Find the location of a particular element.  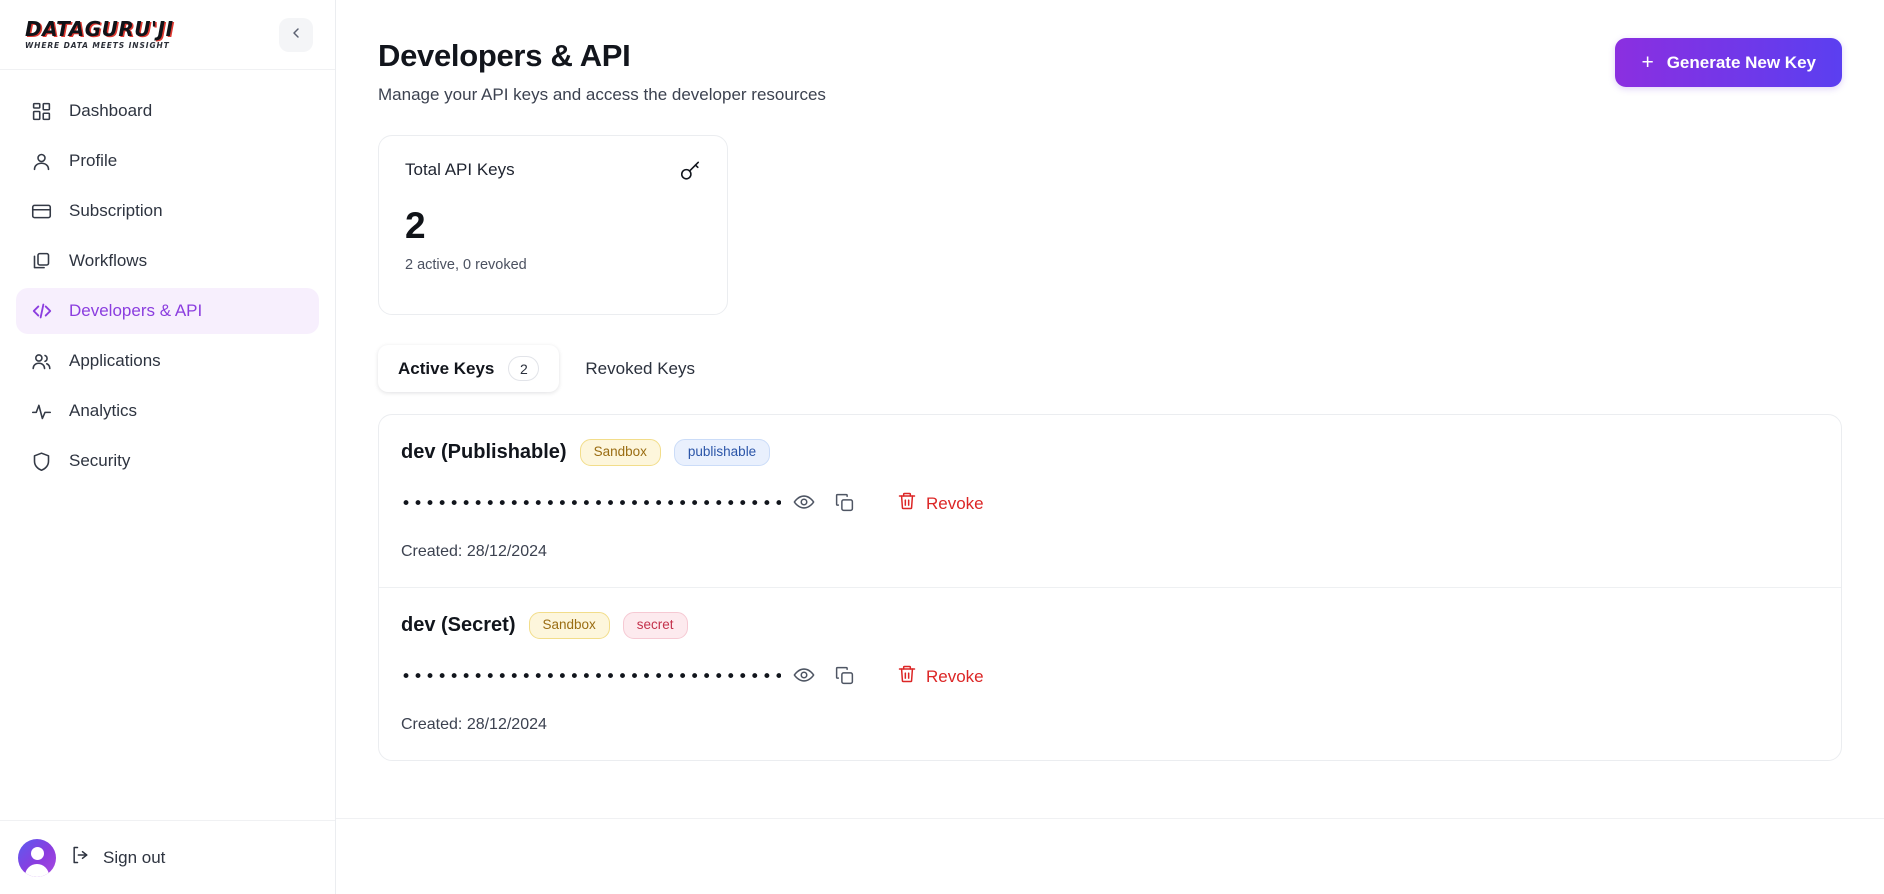

stat-card-meta: 2 active, 0 revoked is located at coordinates (466, 265).